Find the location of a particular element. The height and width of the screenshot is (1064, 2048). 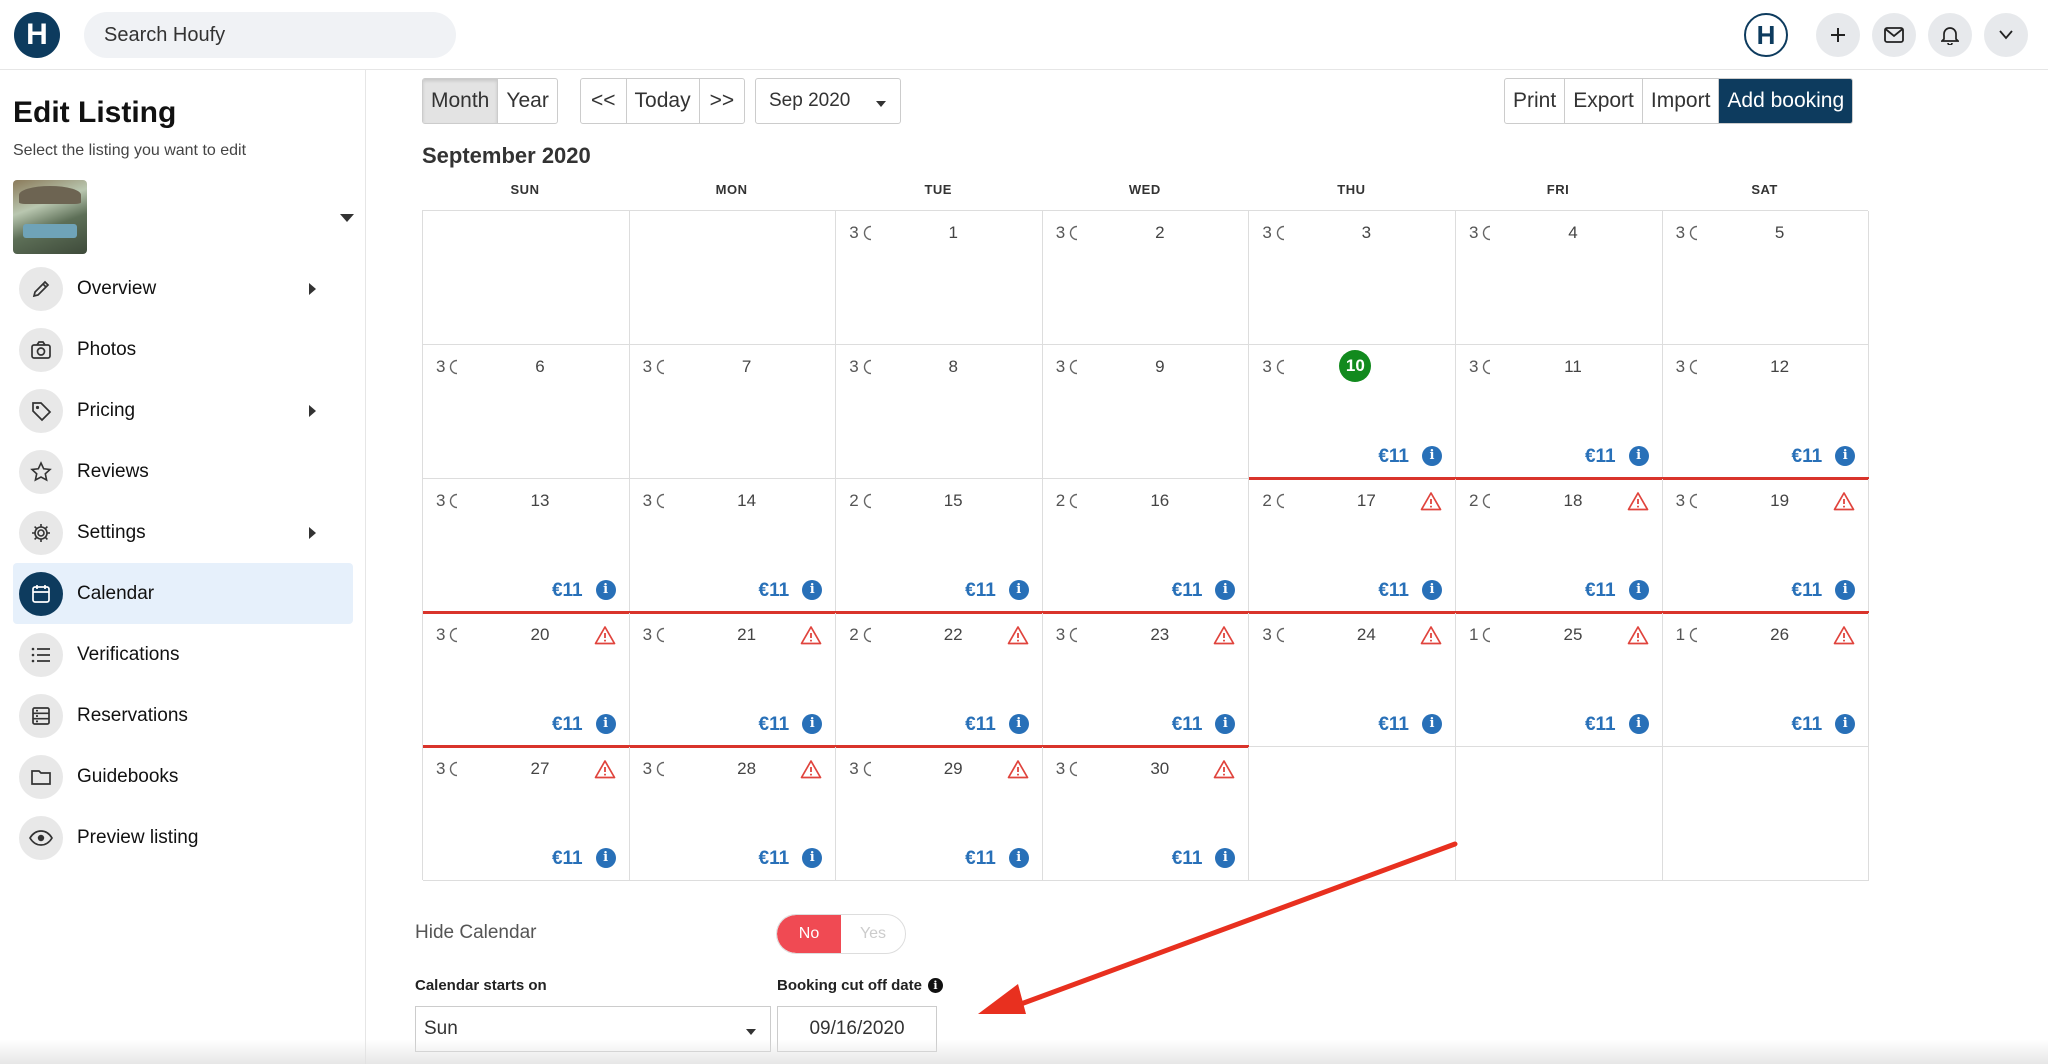

warning-icon is located at coordinates (1224, 769).